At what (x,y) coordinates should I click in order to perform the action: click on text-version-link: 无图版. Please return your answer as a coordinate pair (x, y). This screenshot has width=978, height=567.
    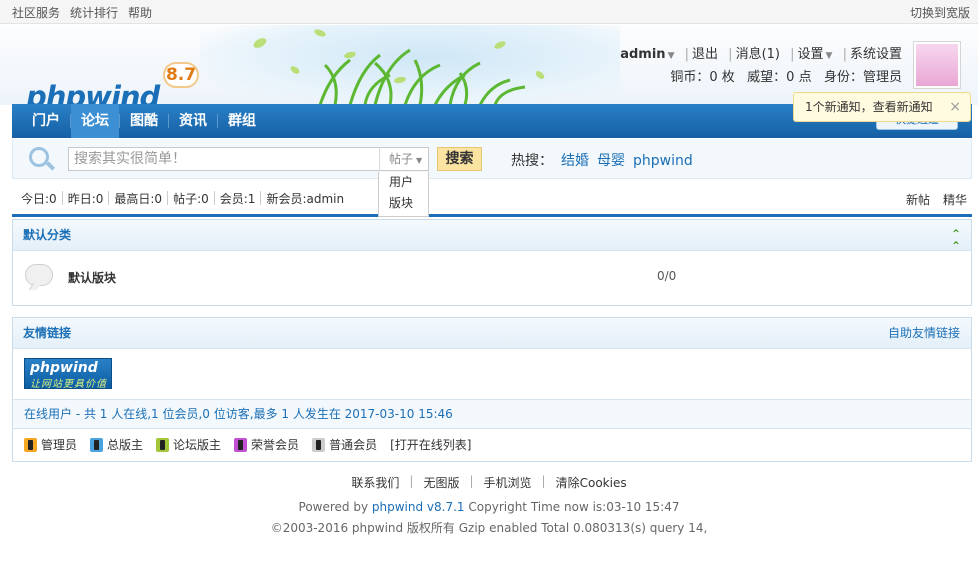
    Looking at the image, I should click on (441, 482).